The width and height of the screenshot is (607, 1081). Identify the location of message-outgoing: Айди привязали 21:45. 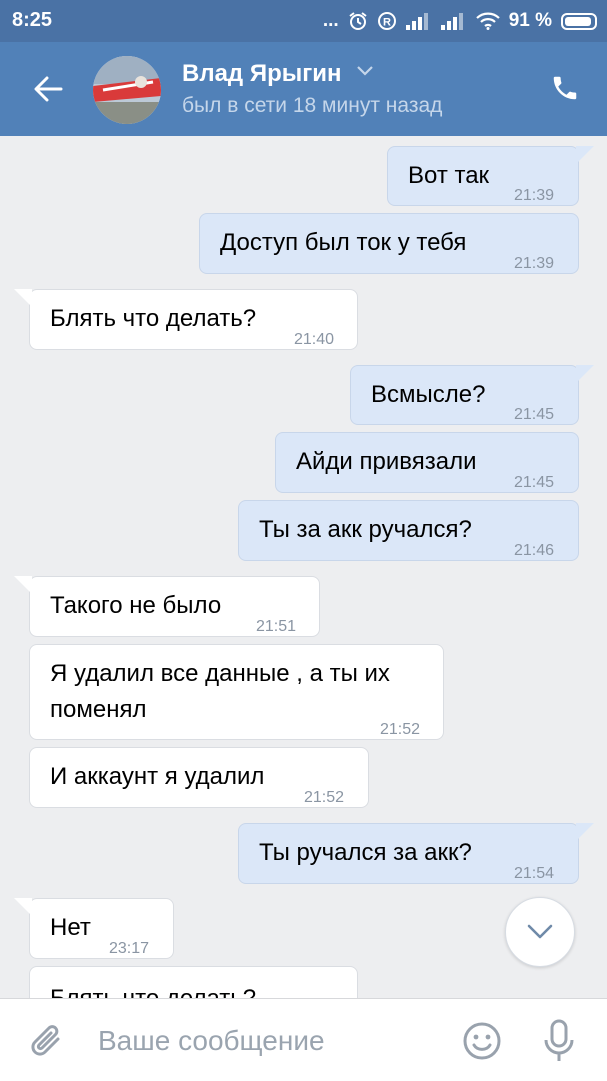
(427, 462).